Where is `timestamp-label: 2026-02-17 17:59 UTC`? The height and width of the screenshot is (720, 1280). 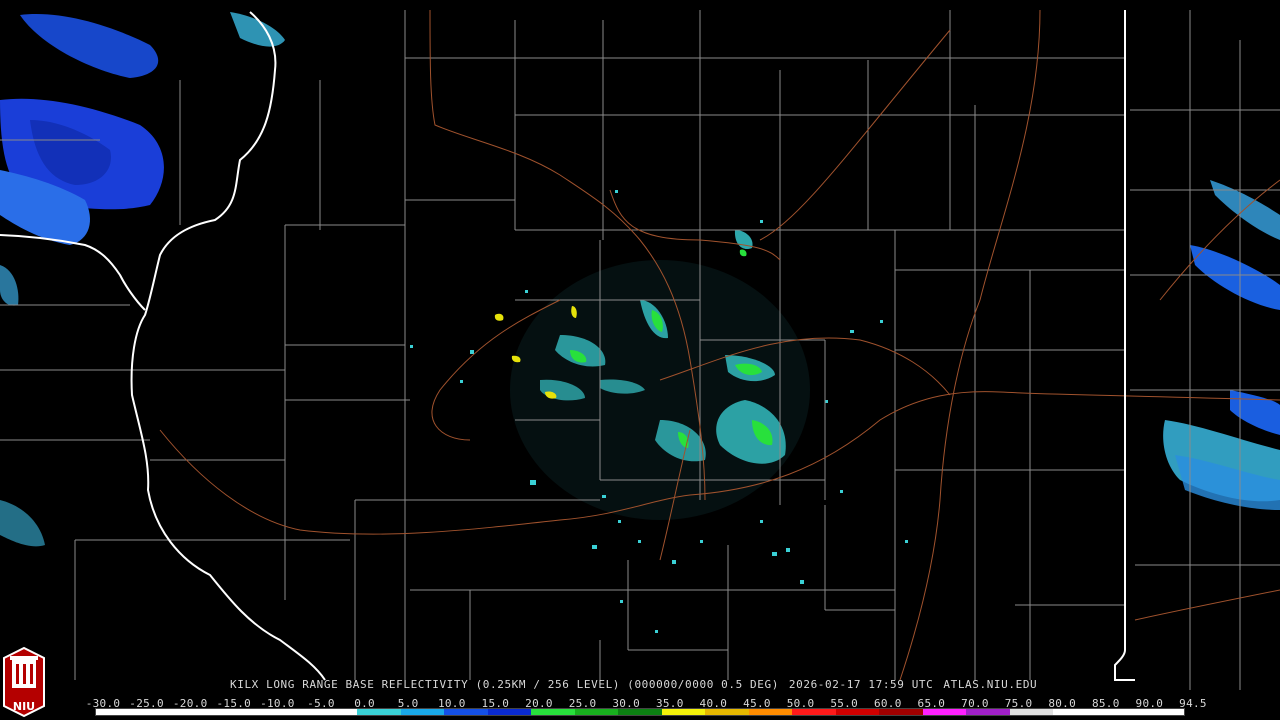
timestamp-label: 2026-02-17 17:59 UTC is located at coordinates (861, 684).